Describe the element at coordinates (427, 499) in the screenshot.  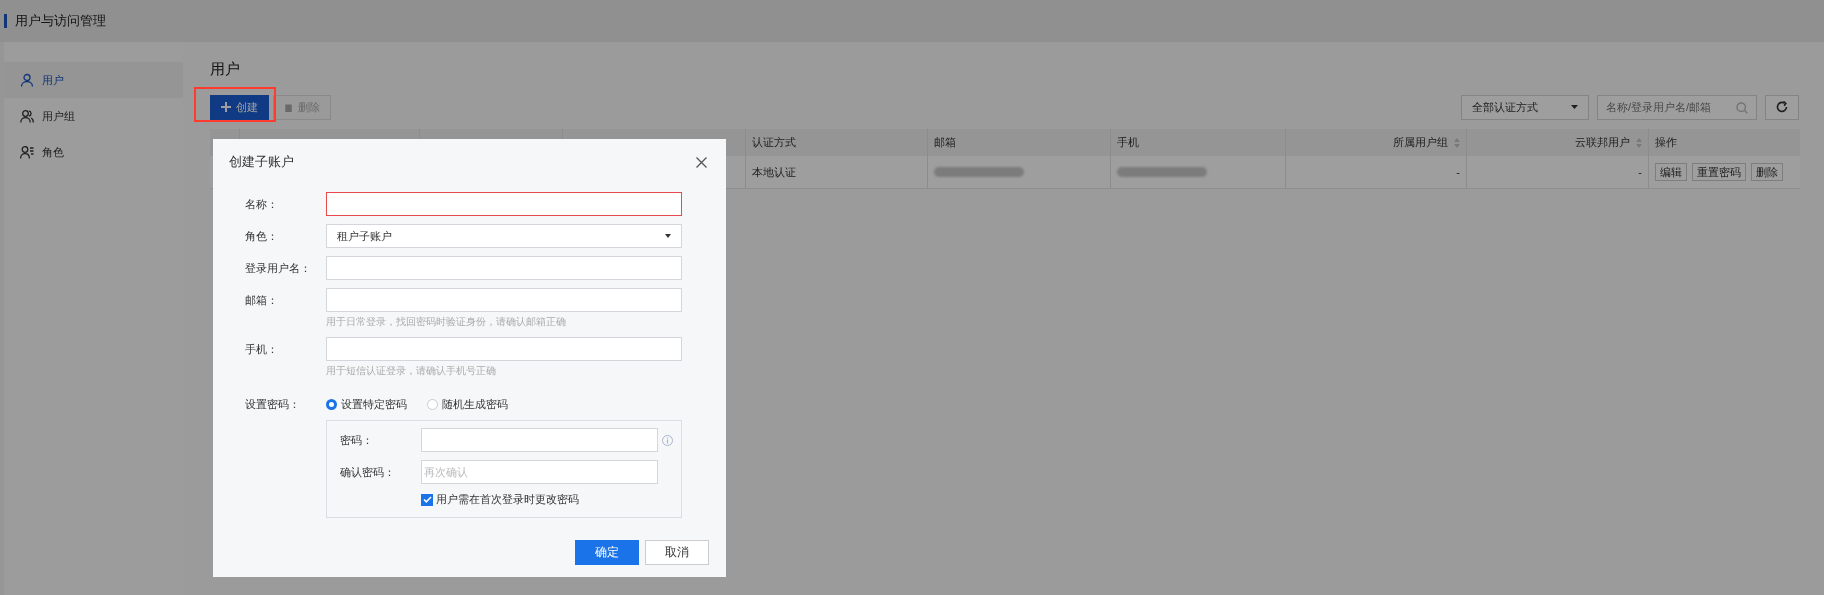
I see `checkbox` at that location.